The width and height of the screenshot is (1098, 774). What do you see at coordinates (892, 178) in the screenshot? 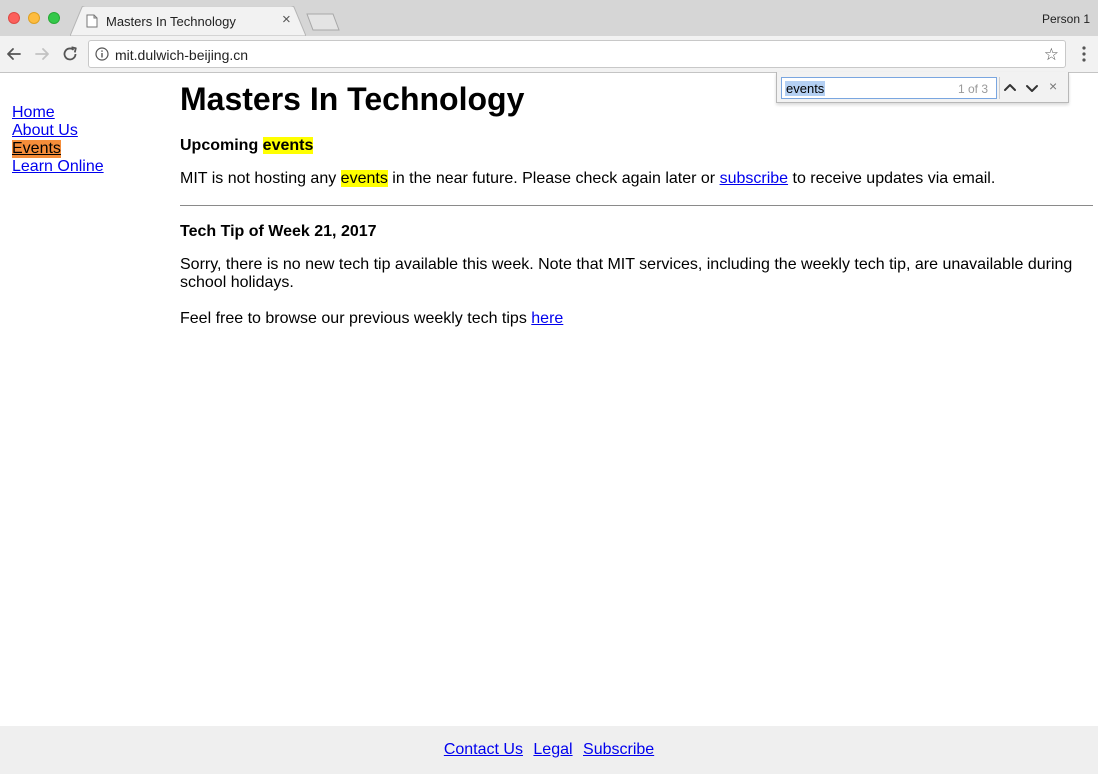
I see `notice-text-end: to receive updates via email.` at bounding box center [892, 178].